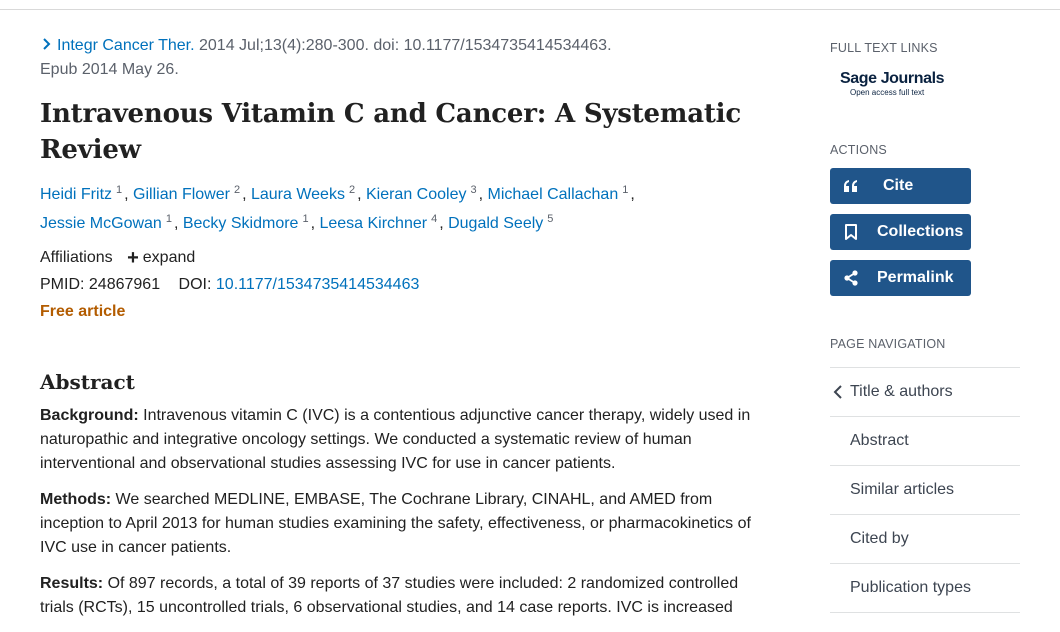 This screenshot has height=632, width=1060. I want to click on affiliation-ref: 5, so click(550, 219).